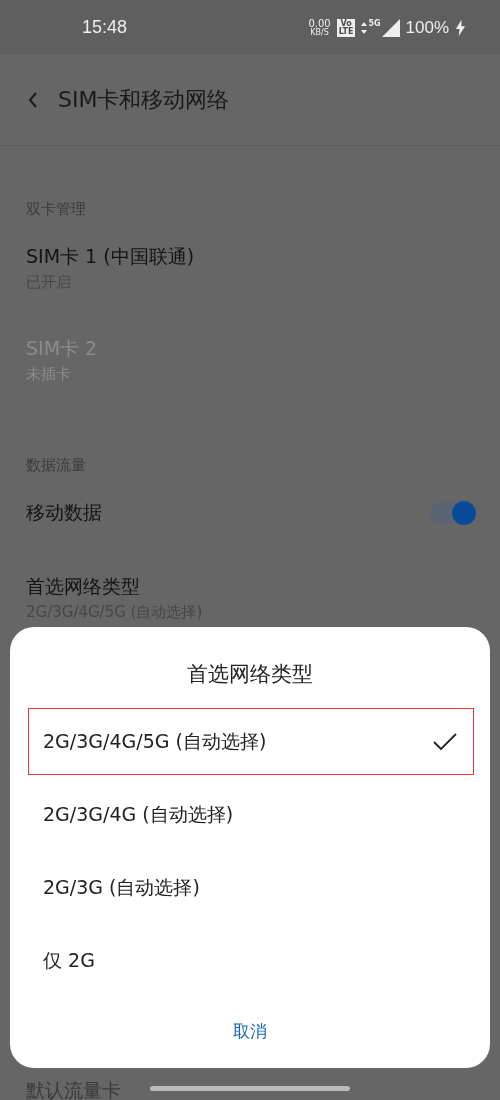  Describe the element at coordinates (250, 674) in the screenshot. I see `dialog-title: 首选网络类型` at that location.